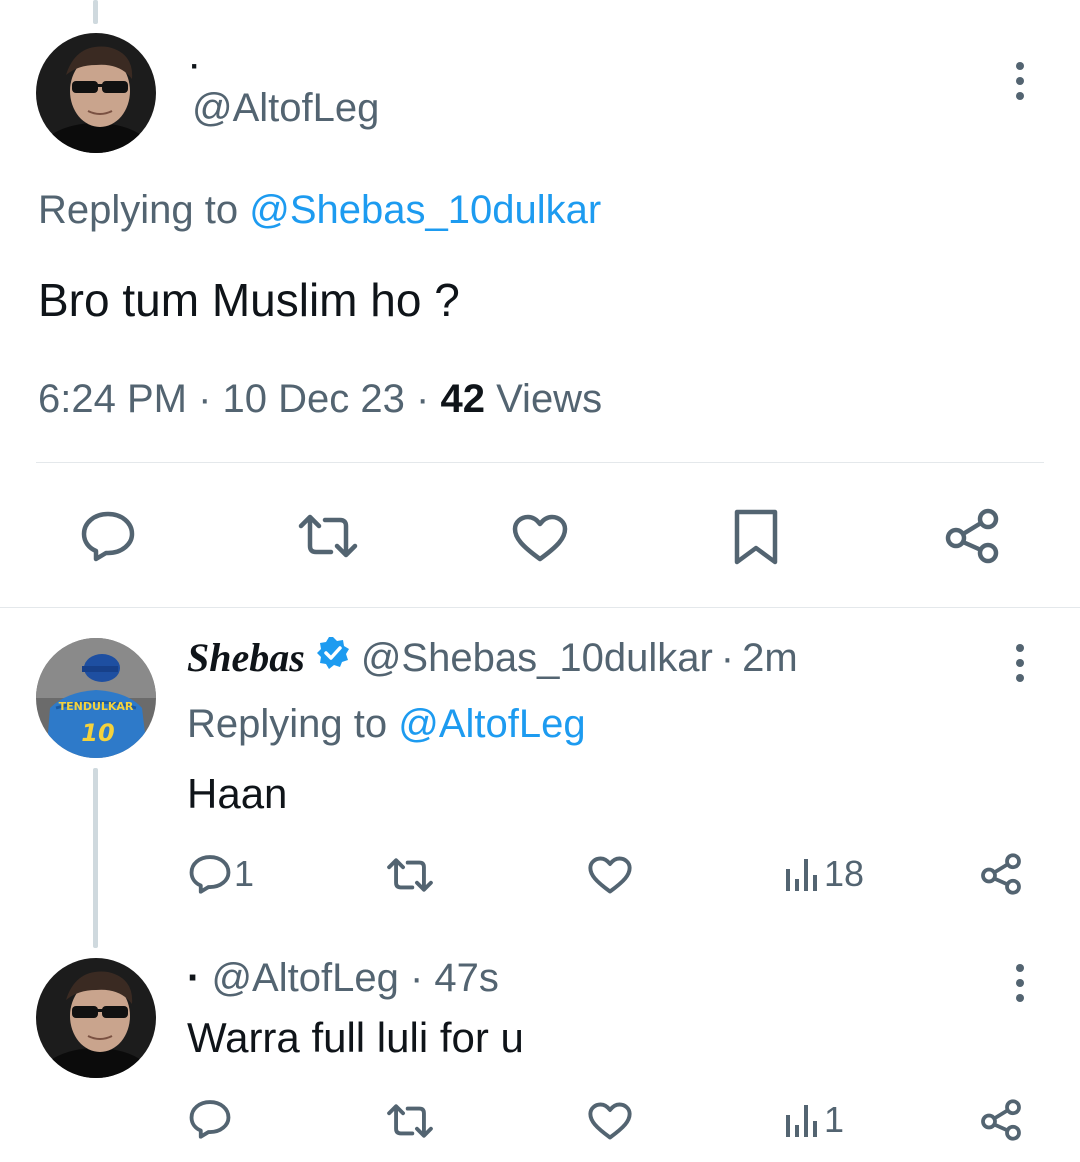 This screenshot has width=1080, height=1162. Describe the element at coordinates (249, 300) in the screenshot. I see `tweet-text: Bro tum Muslim ho ?` at that location.